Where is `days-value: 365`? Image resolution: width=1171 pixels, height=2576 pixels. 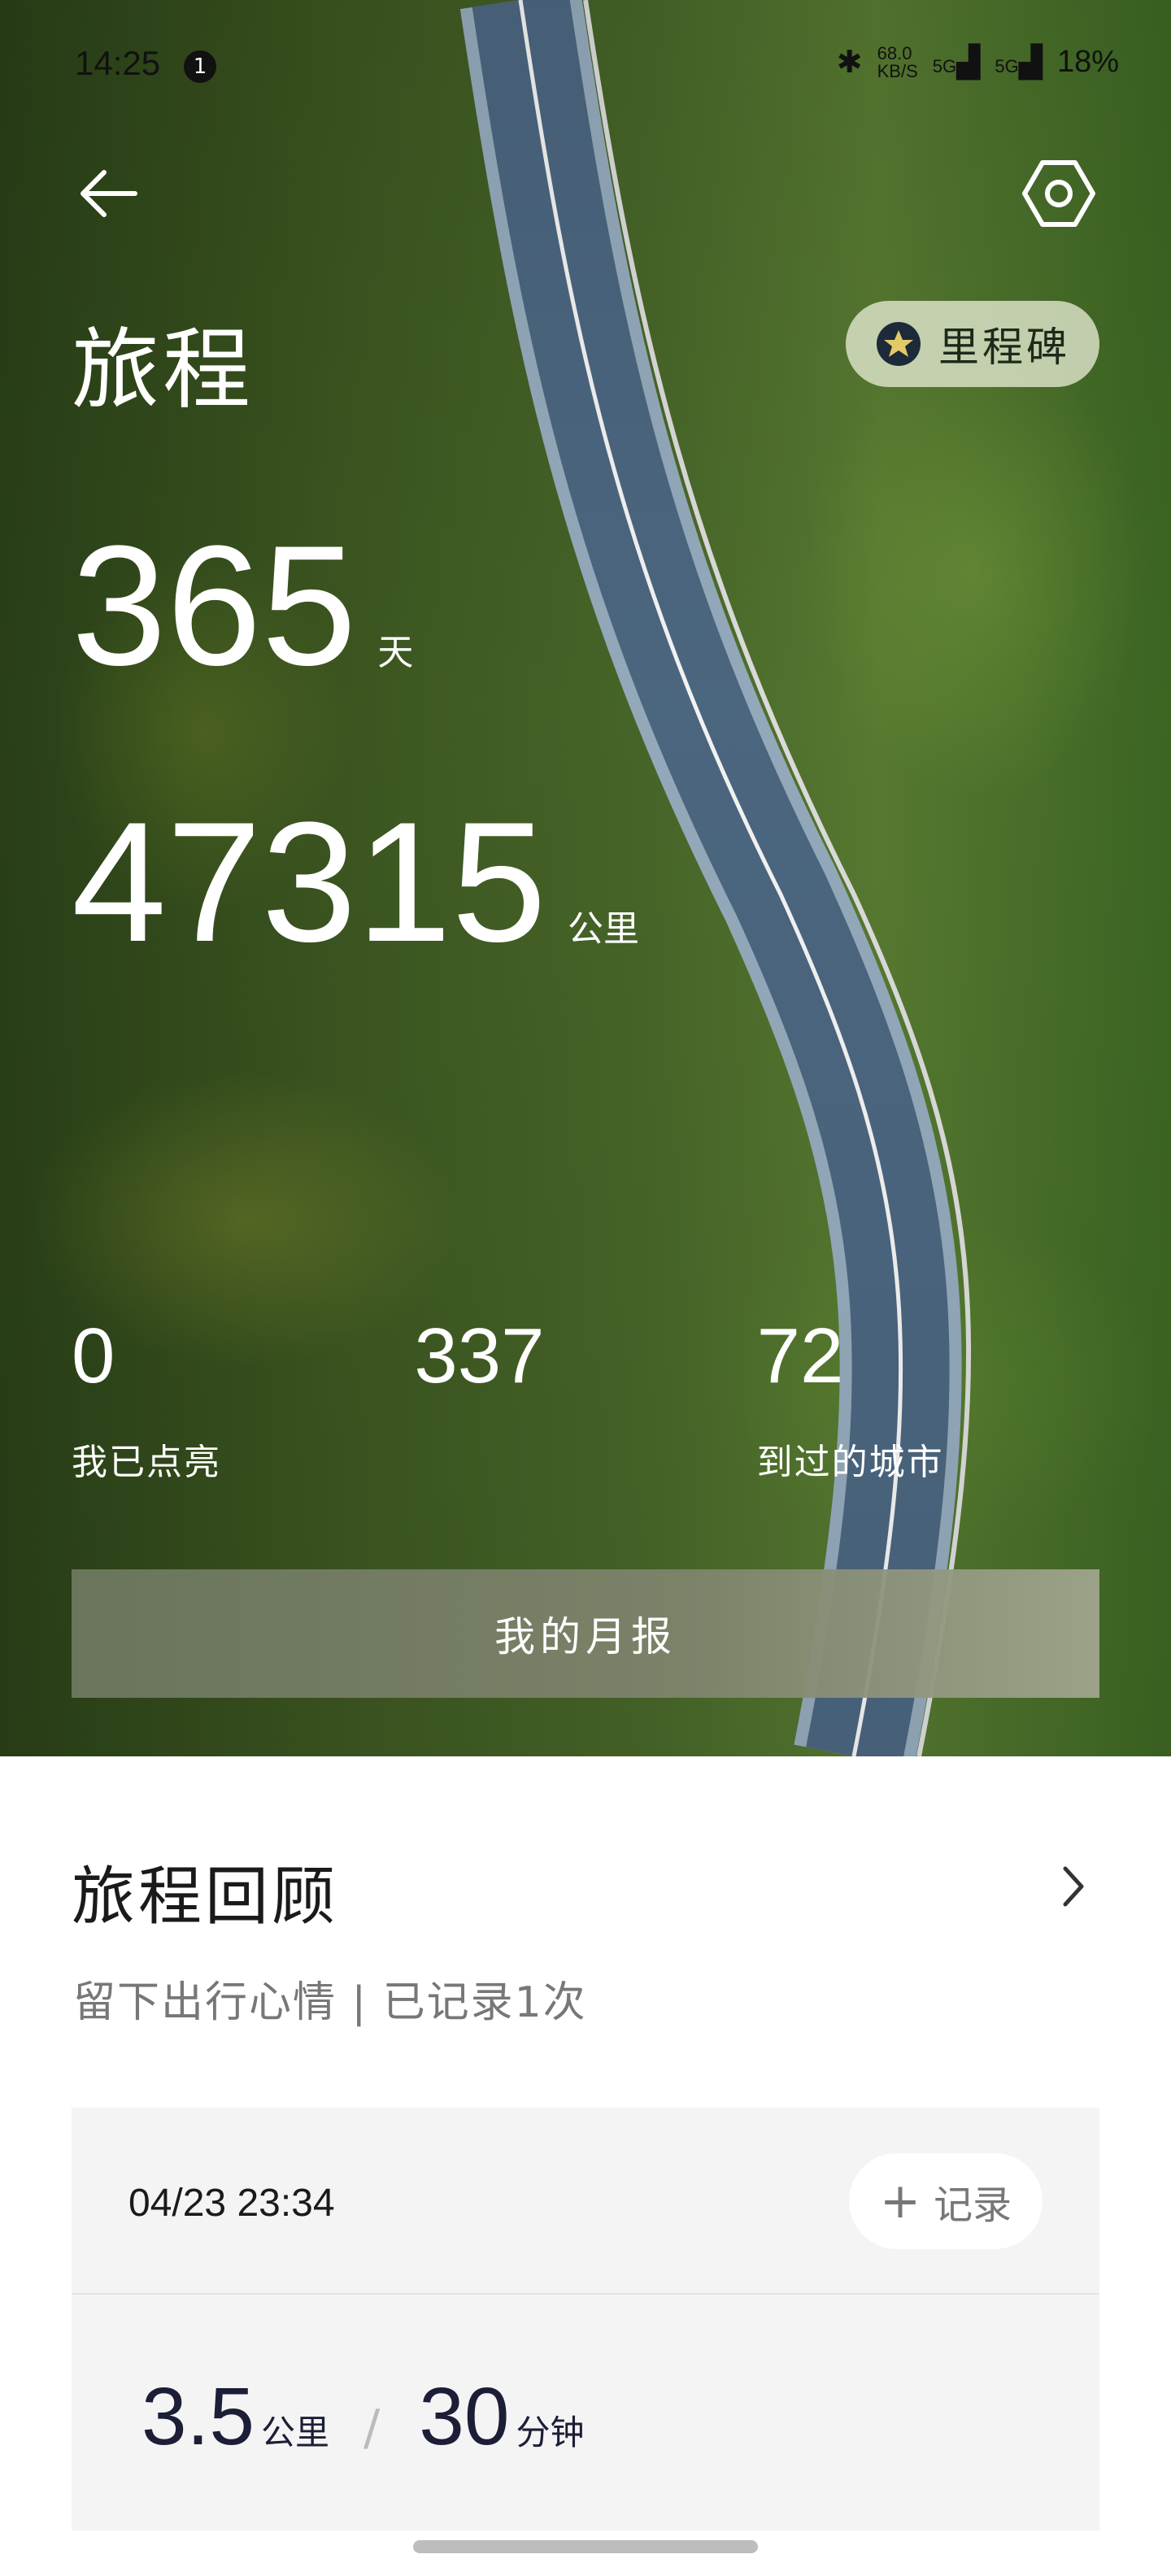
days-value: 365 is located at coordinates (214, 605).